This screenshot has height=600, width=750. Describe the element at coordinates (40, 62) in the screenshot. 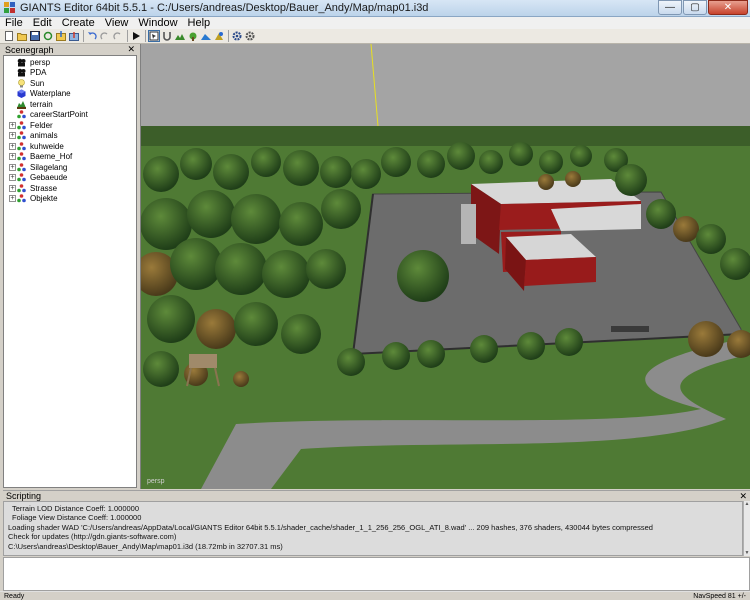

I see `node-label: persp` at that location.